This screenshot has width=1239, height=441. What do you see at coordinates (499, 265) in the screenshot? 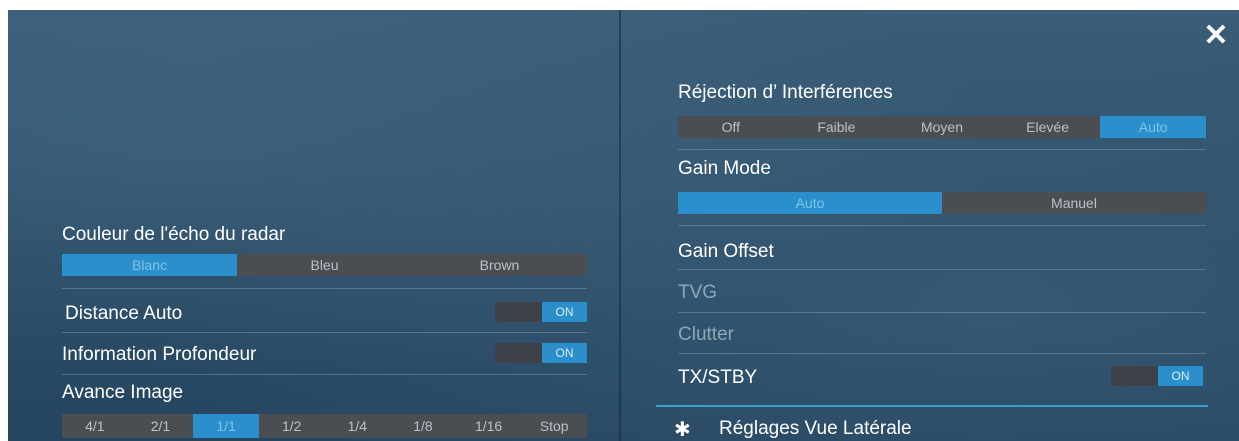
I see `echo-color-option: Brown` at bounding box center [499, 265].